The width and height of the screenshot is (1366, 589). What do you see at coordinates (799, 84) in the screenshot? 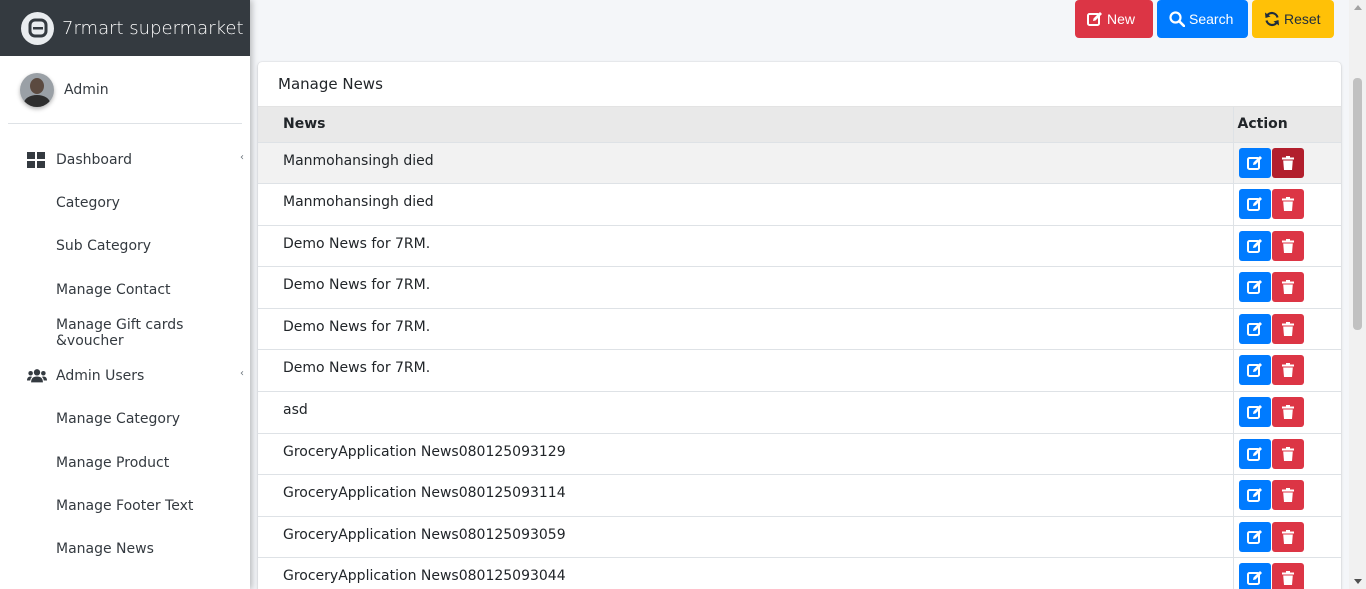
I see `card-title: Manage News` at bounding box center [799, 84].